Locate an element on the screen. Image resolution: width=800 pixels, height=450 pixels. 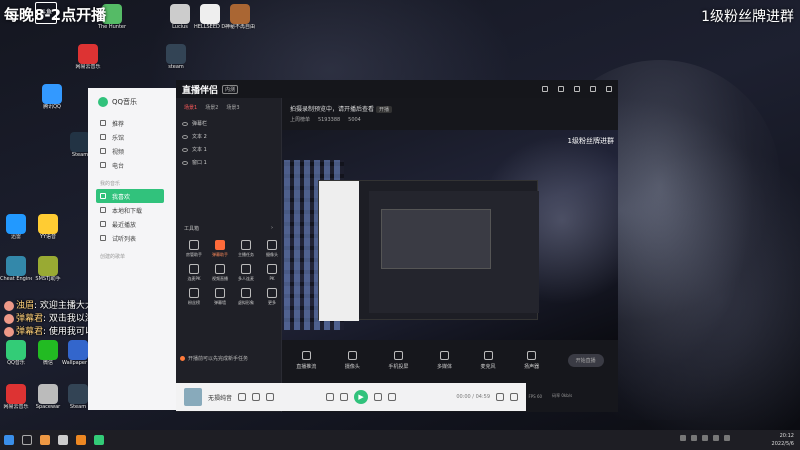
live-app-brand: 直播伴侣 is located at coordinates (200, 90).